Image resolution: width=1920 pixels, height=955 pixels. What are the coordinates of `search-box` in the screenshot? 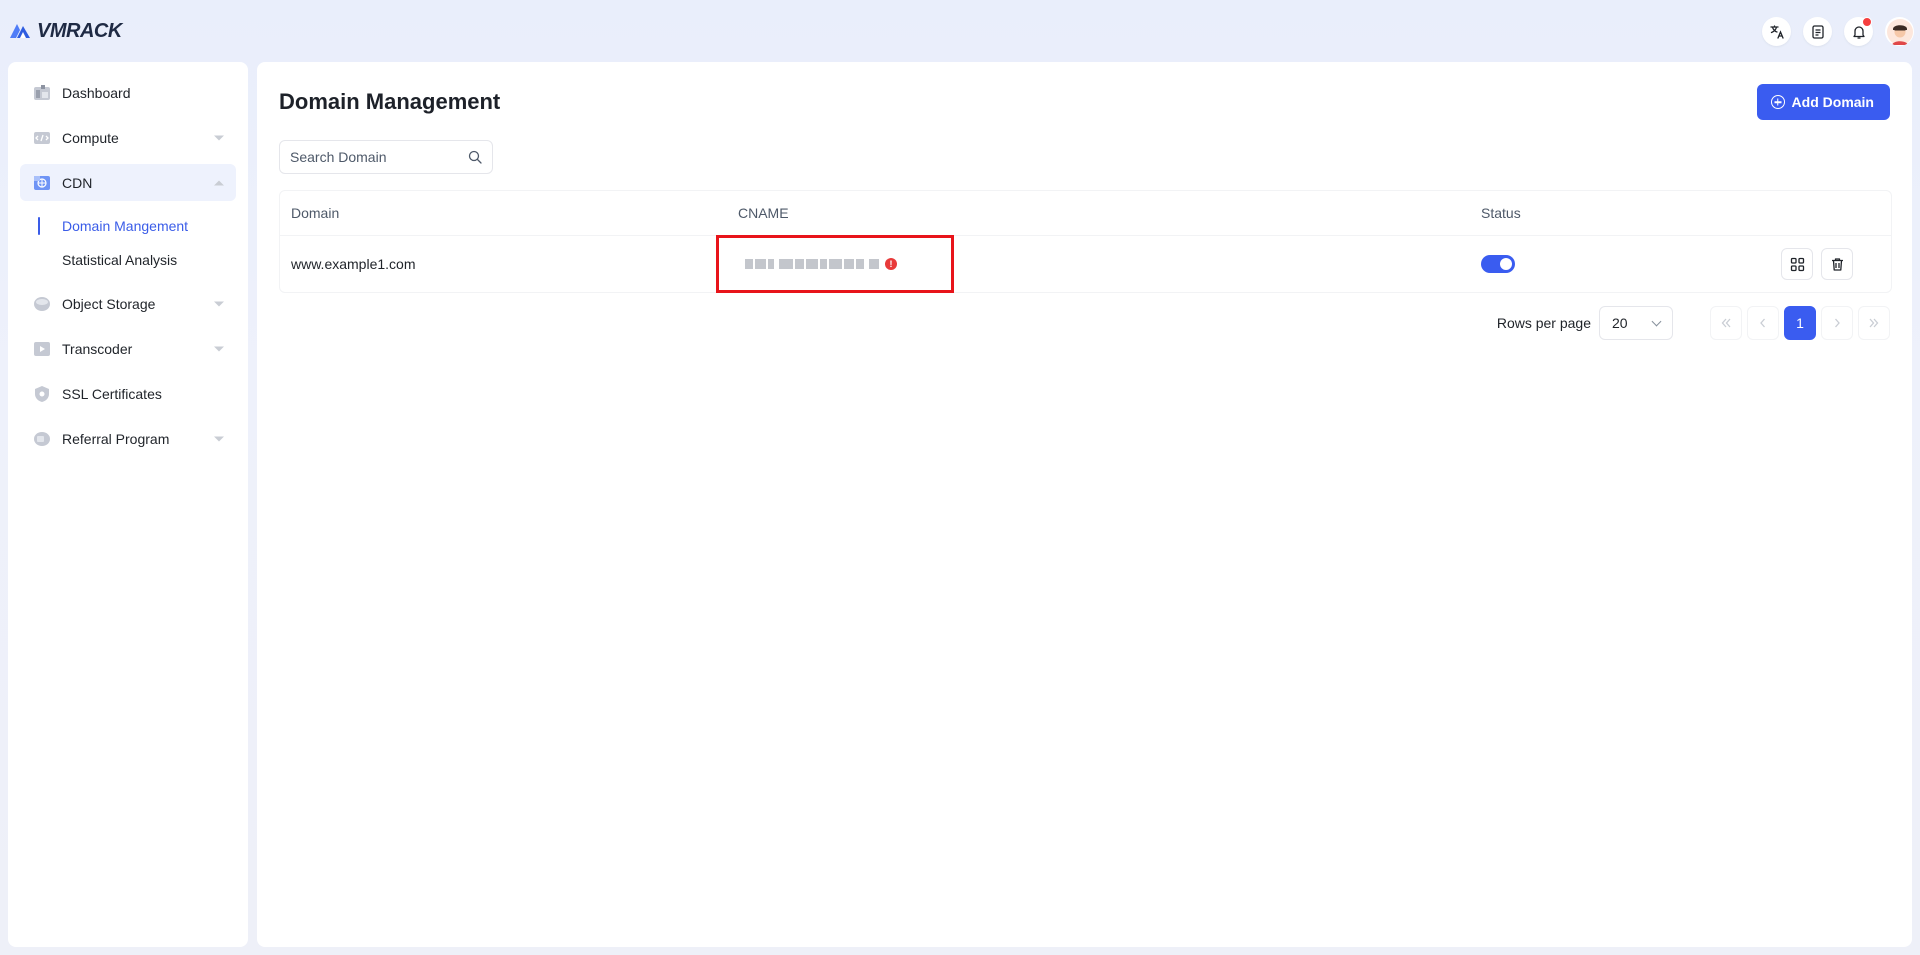 It's located at (386, 157).